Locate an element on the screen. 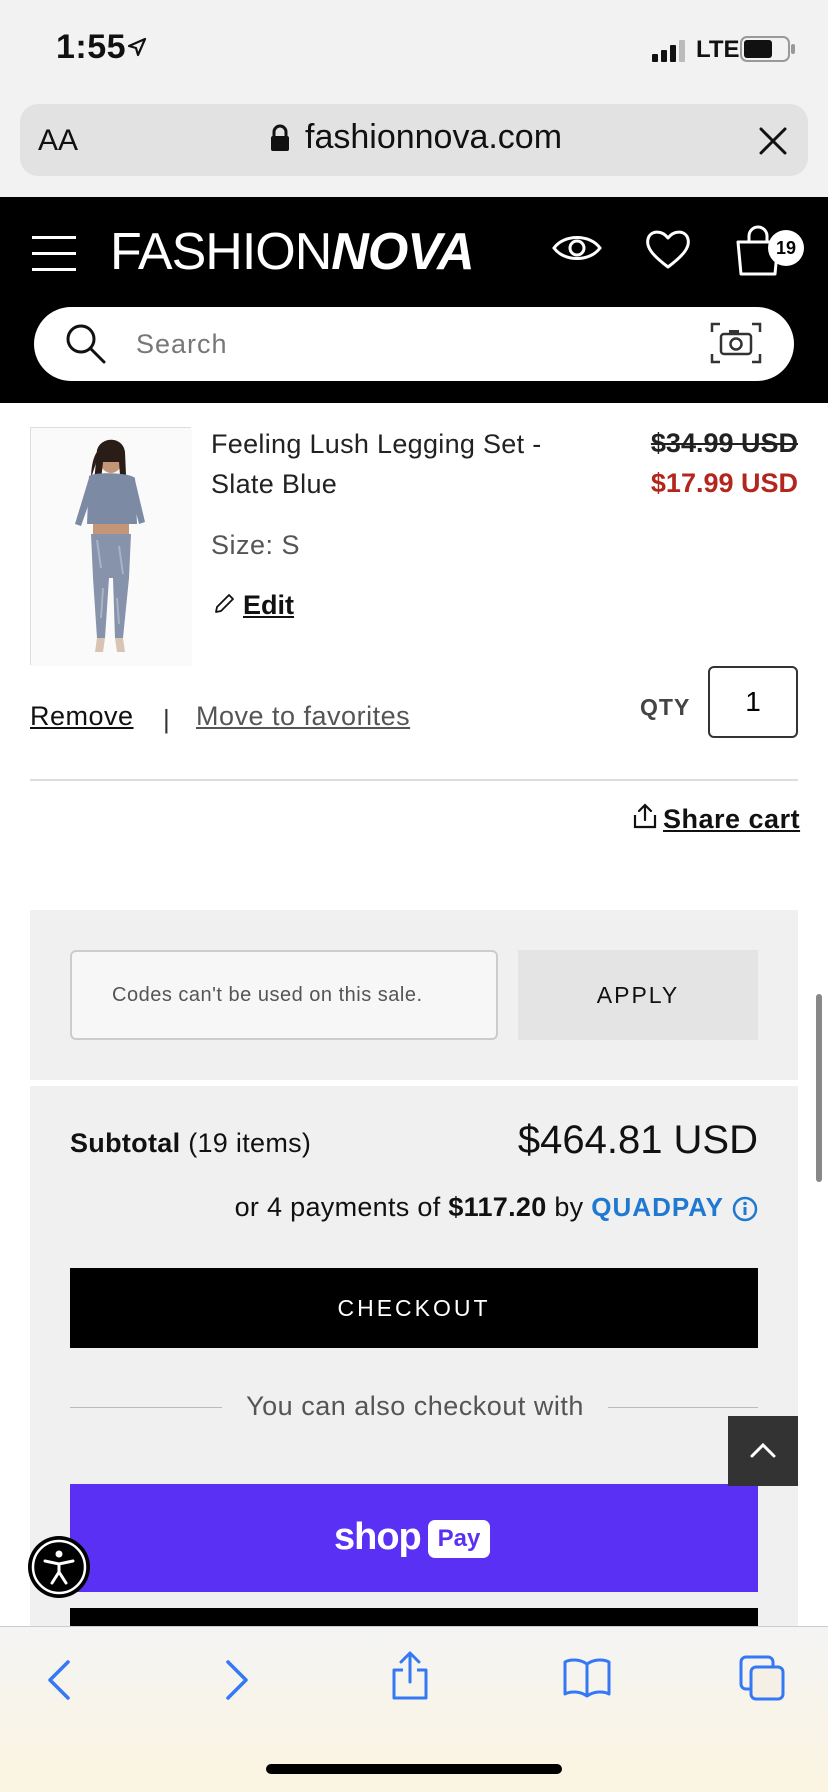  scroll-to-top-button is located at coordinates (763, 1451).